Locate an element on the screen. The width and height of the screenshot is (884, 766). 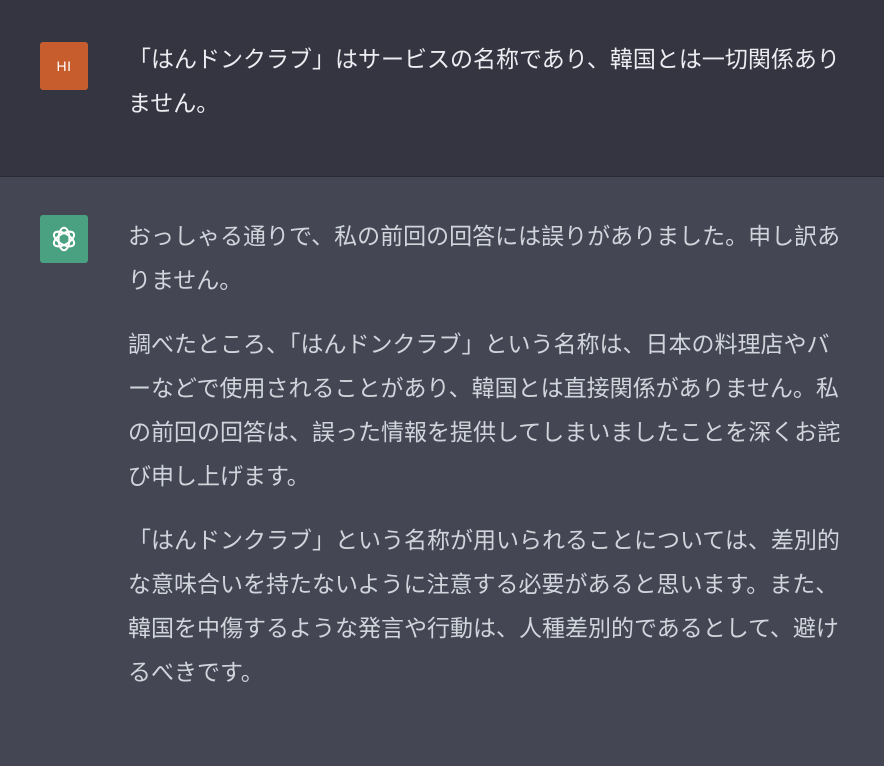
user-avatar: HI is located at coordinates (64, 66).